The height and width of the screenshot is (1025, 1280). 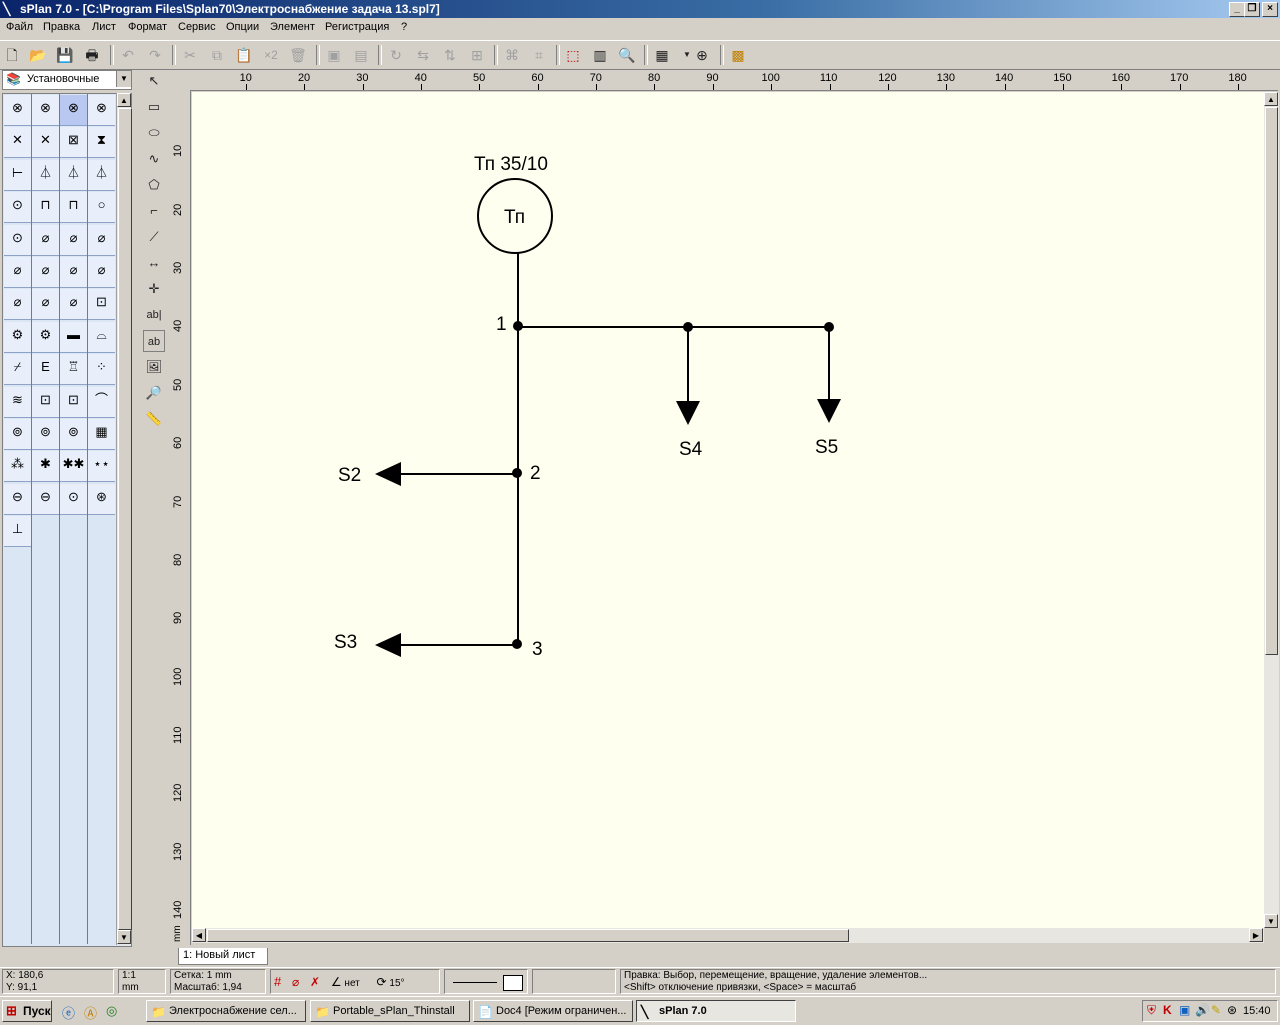 I want to click on menu-edit: Правка, so click(x=61, y=27).